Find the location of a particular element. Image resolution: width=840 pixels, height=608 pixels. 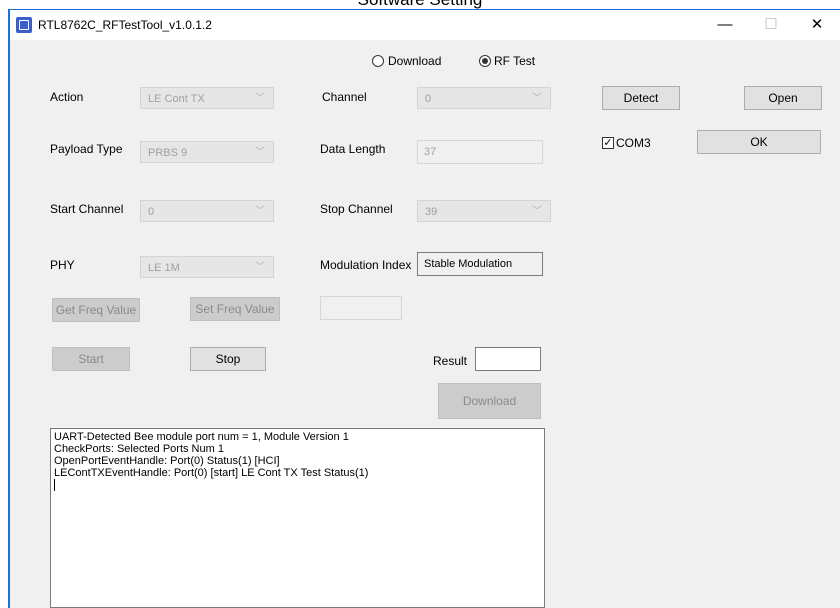

checkmark-icon: ✓ is located at coordinates (608, 143).